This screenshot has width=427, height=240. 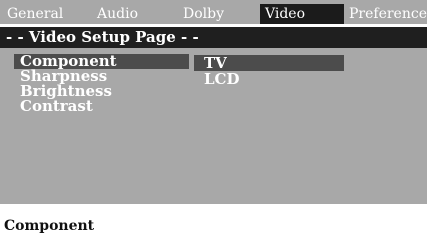 I want to click on tab-audio: Audio, so click(x=135, y=14).